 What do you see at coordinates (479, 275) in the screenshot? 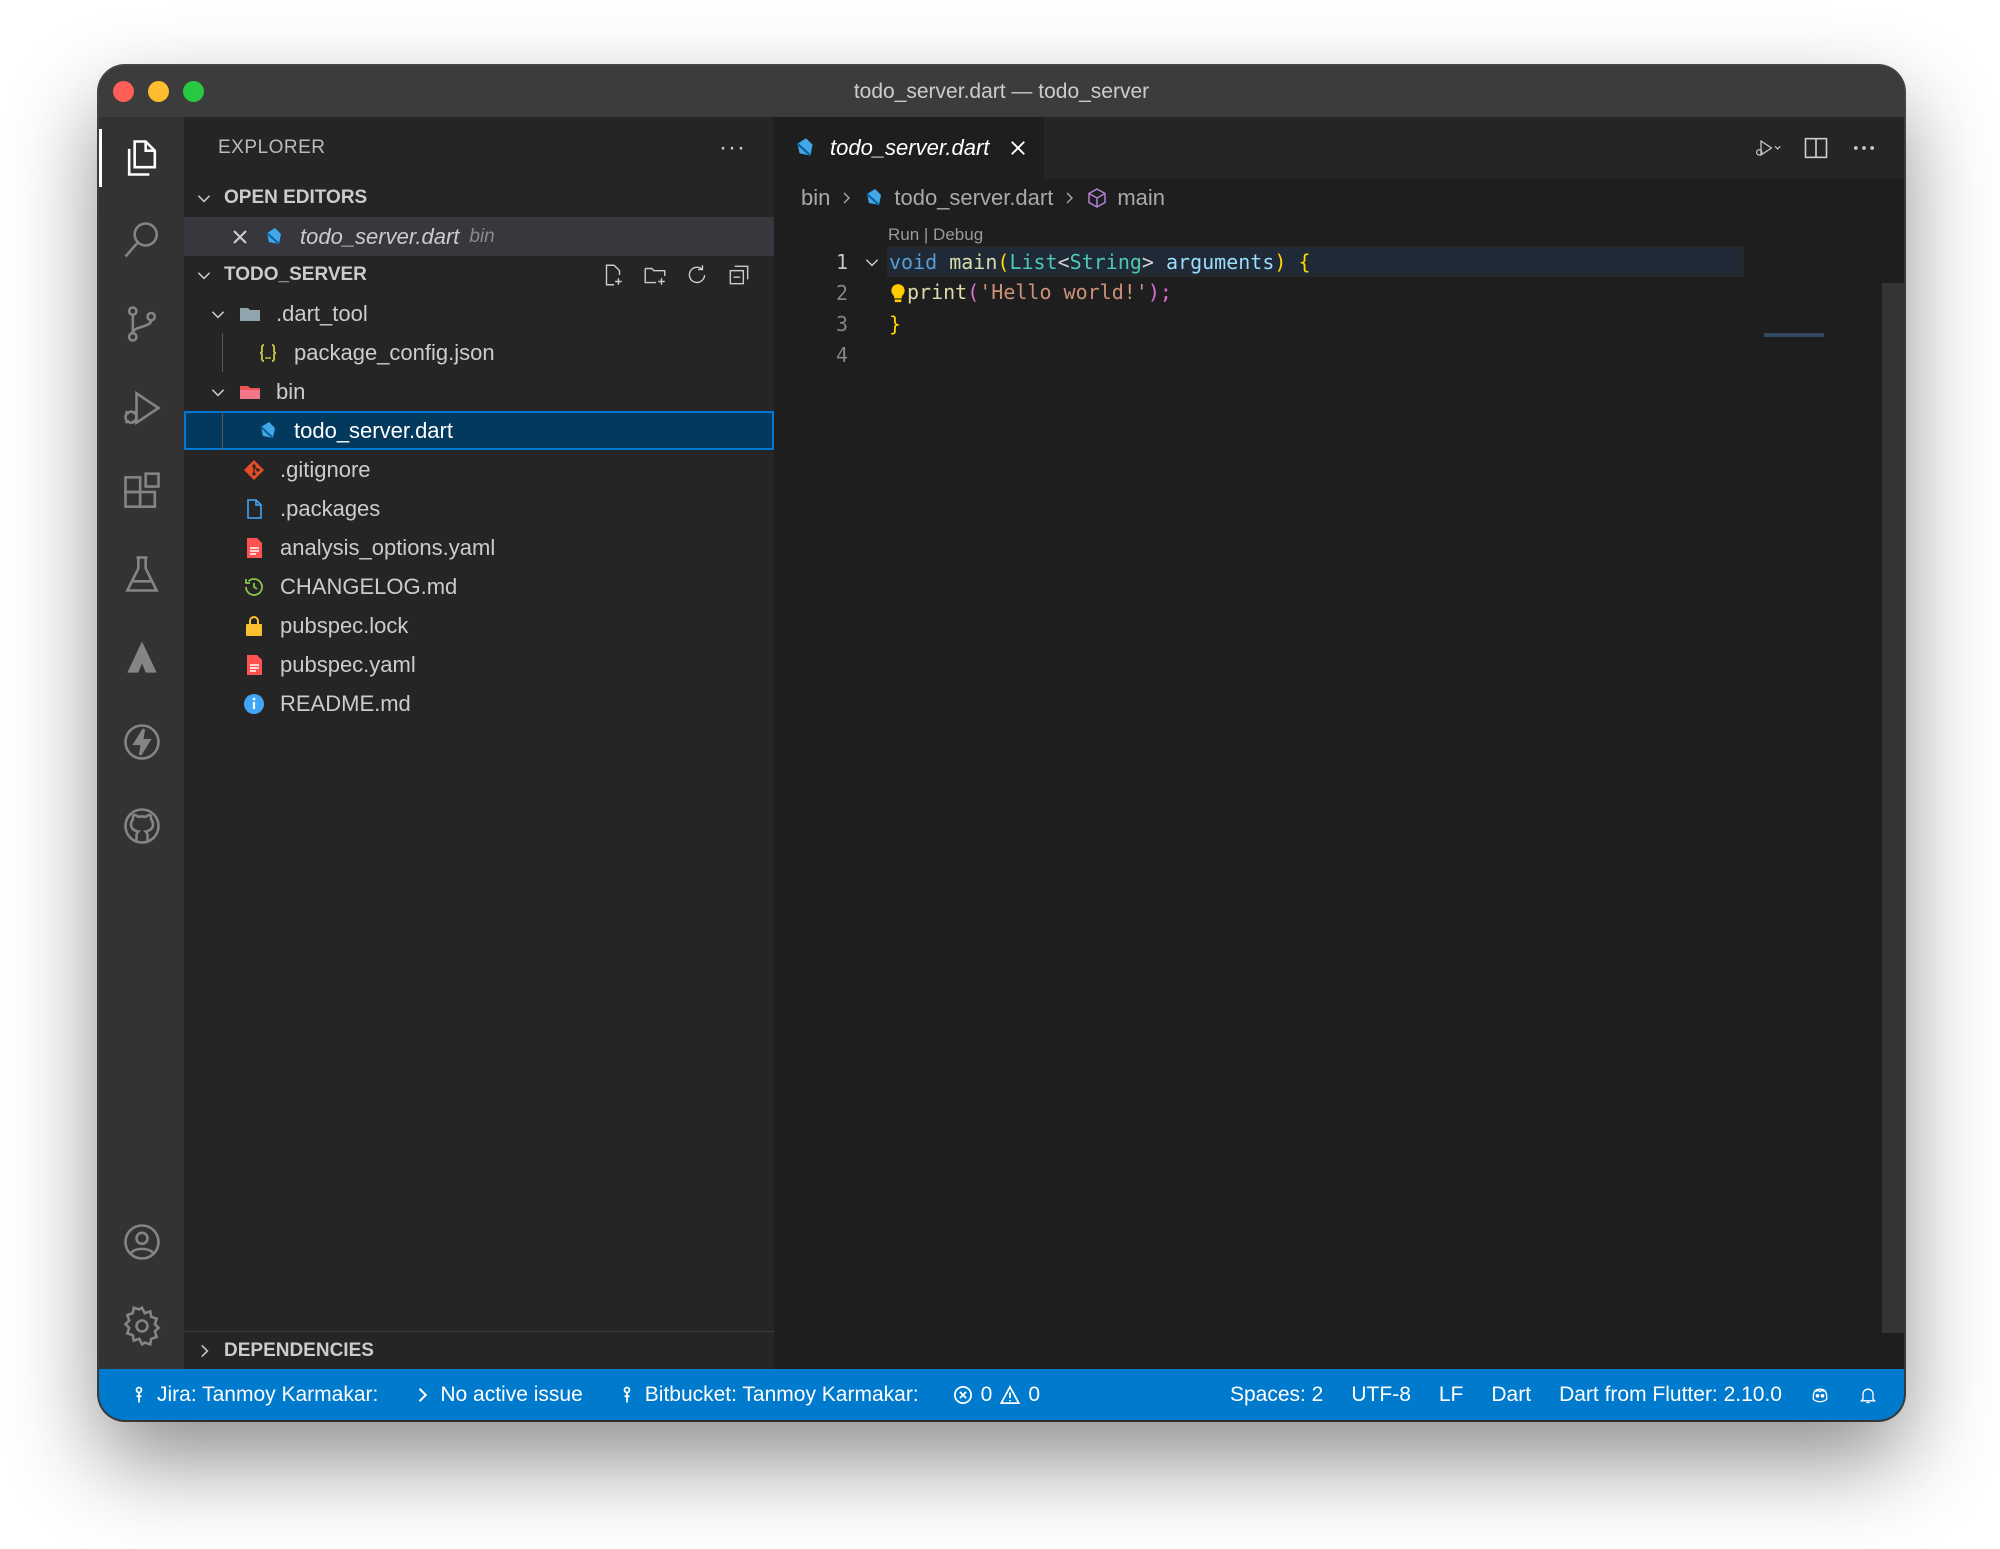
I see `project-section: TODO_SERVER` at bounding box center [479, 275].